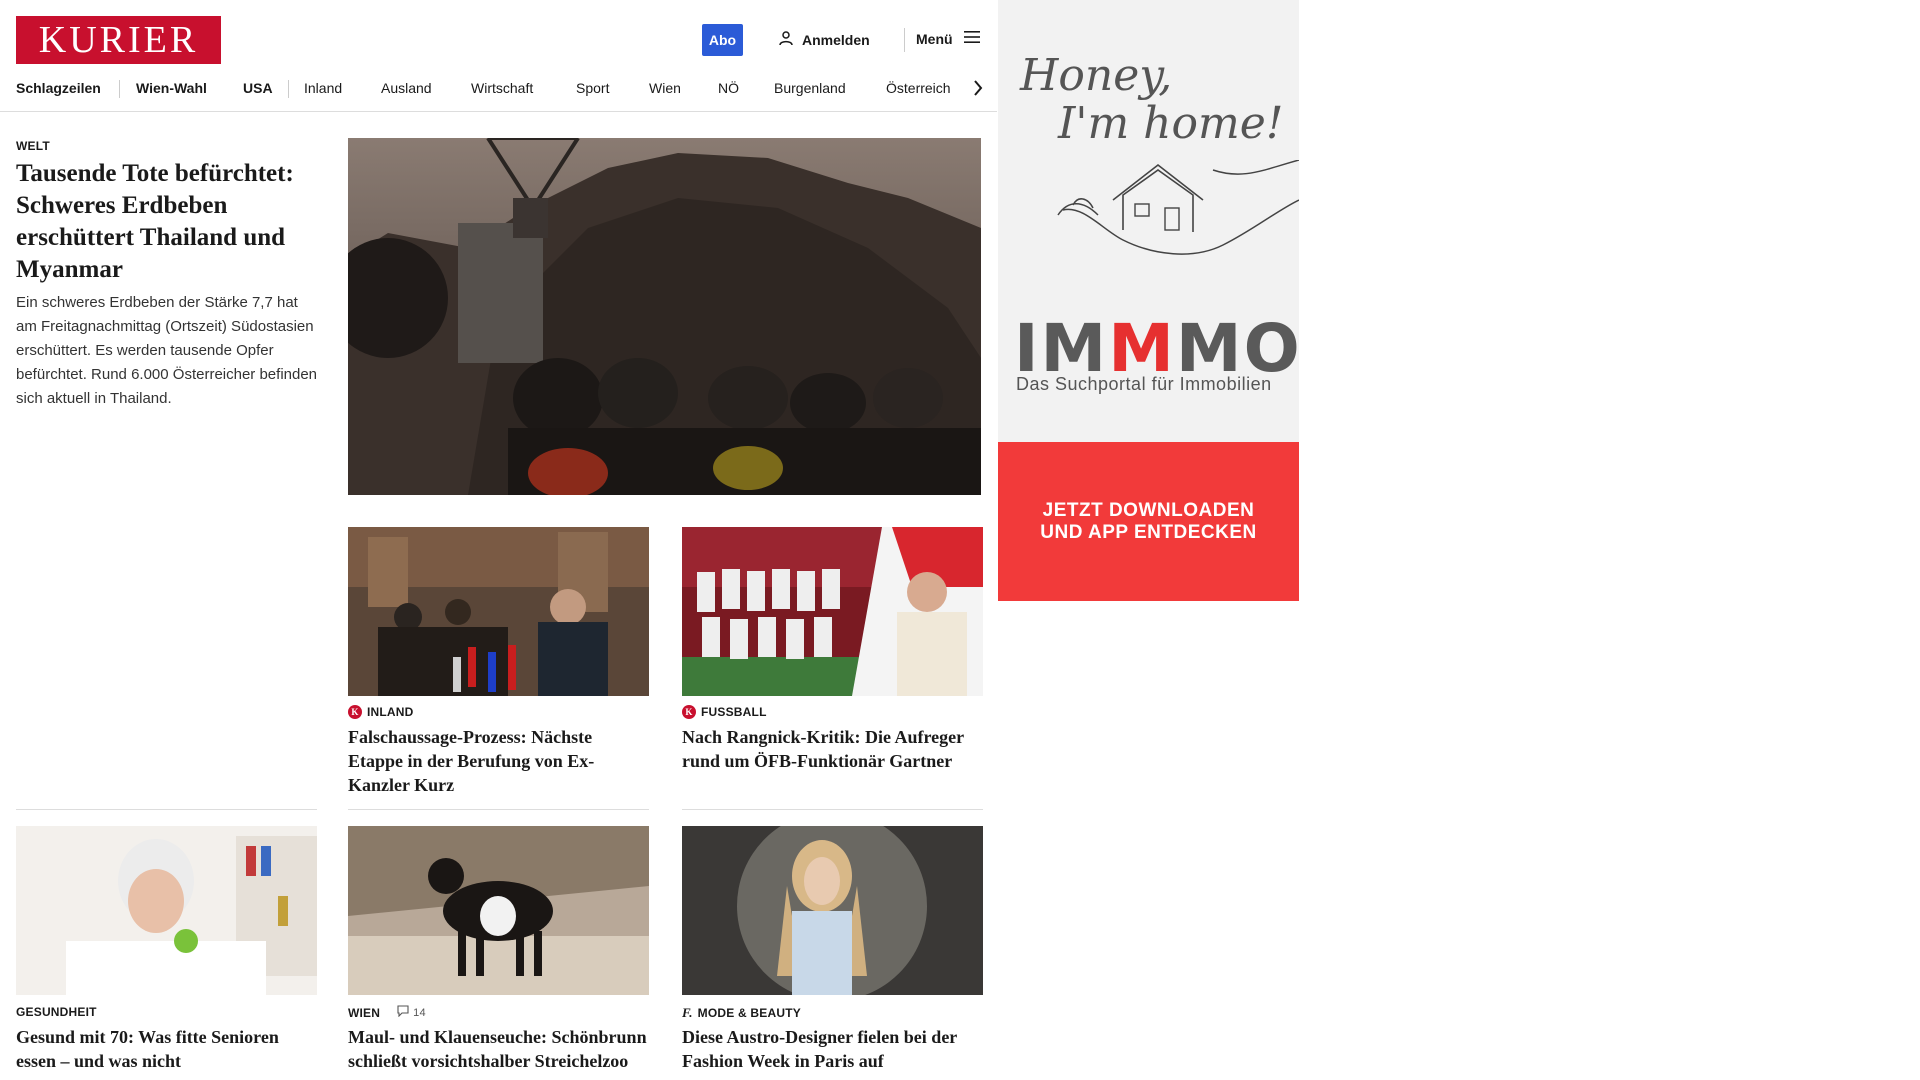 The image size is (1920, 1080). I want to click on card-image-gesundheit, so click(166, 910).